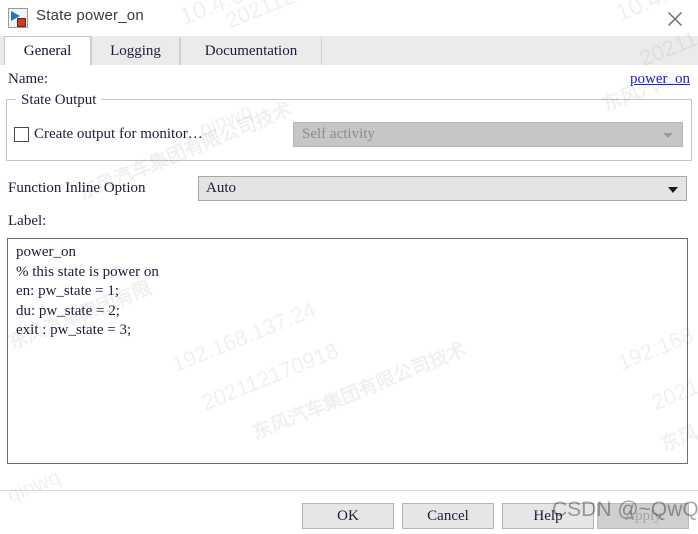 Image resolution: width=698 pixels, height=534 pixels. I want to click on help-button: Help, so click(548, 516).